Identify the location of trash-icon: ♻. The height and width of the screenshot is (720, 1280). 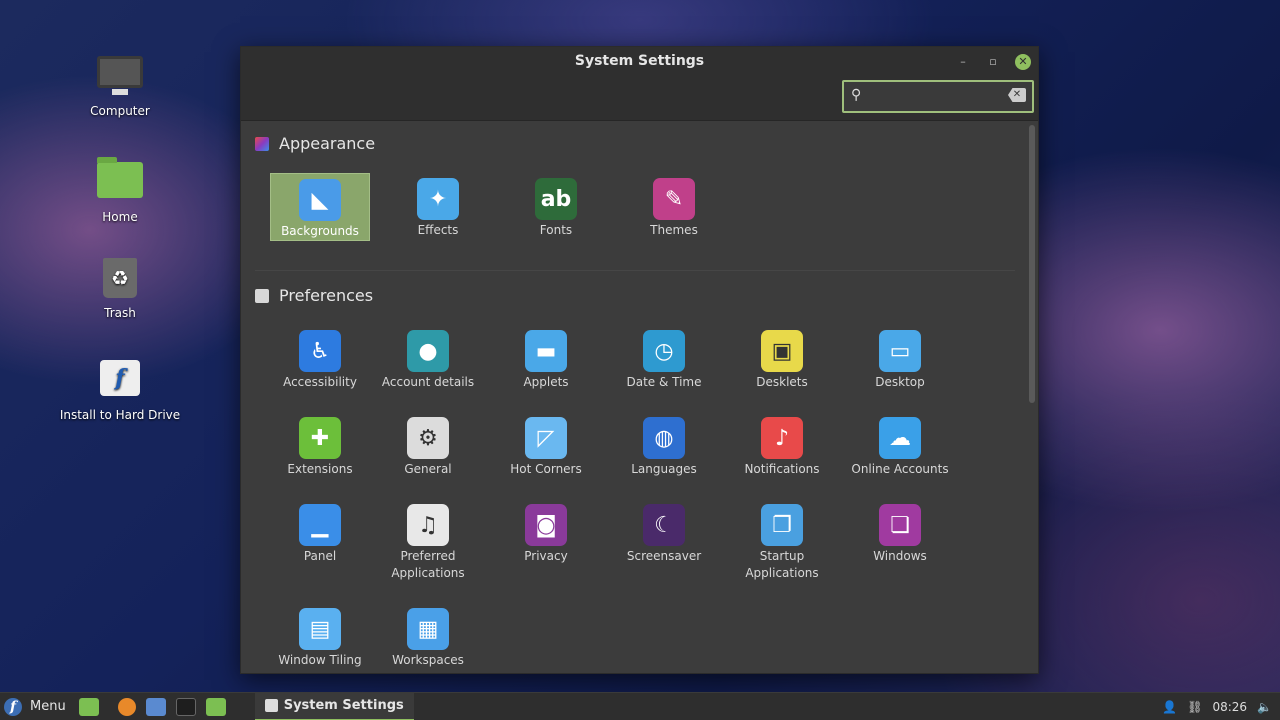
(120, 280).